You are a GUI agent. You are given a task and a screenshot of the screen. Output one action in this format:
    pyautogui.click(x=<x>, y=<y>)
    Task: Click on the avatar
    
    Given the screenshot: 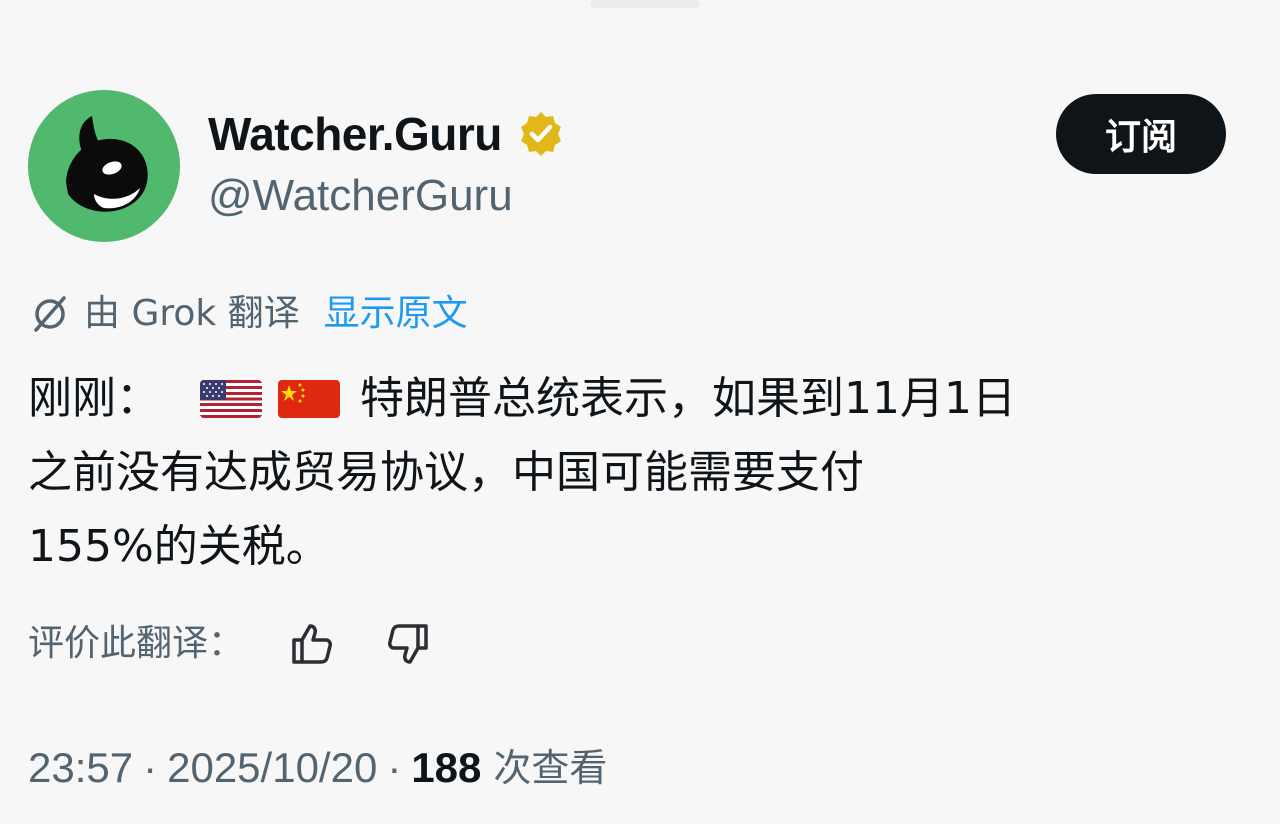 What is the action you would take?
    pyautogui.click(x=104, y=166)
    